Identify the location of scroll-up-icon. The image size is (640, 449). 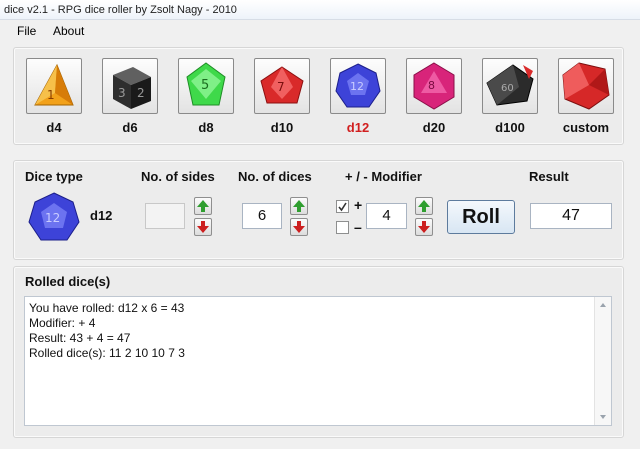
(603, 305).